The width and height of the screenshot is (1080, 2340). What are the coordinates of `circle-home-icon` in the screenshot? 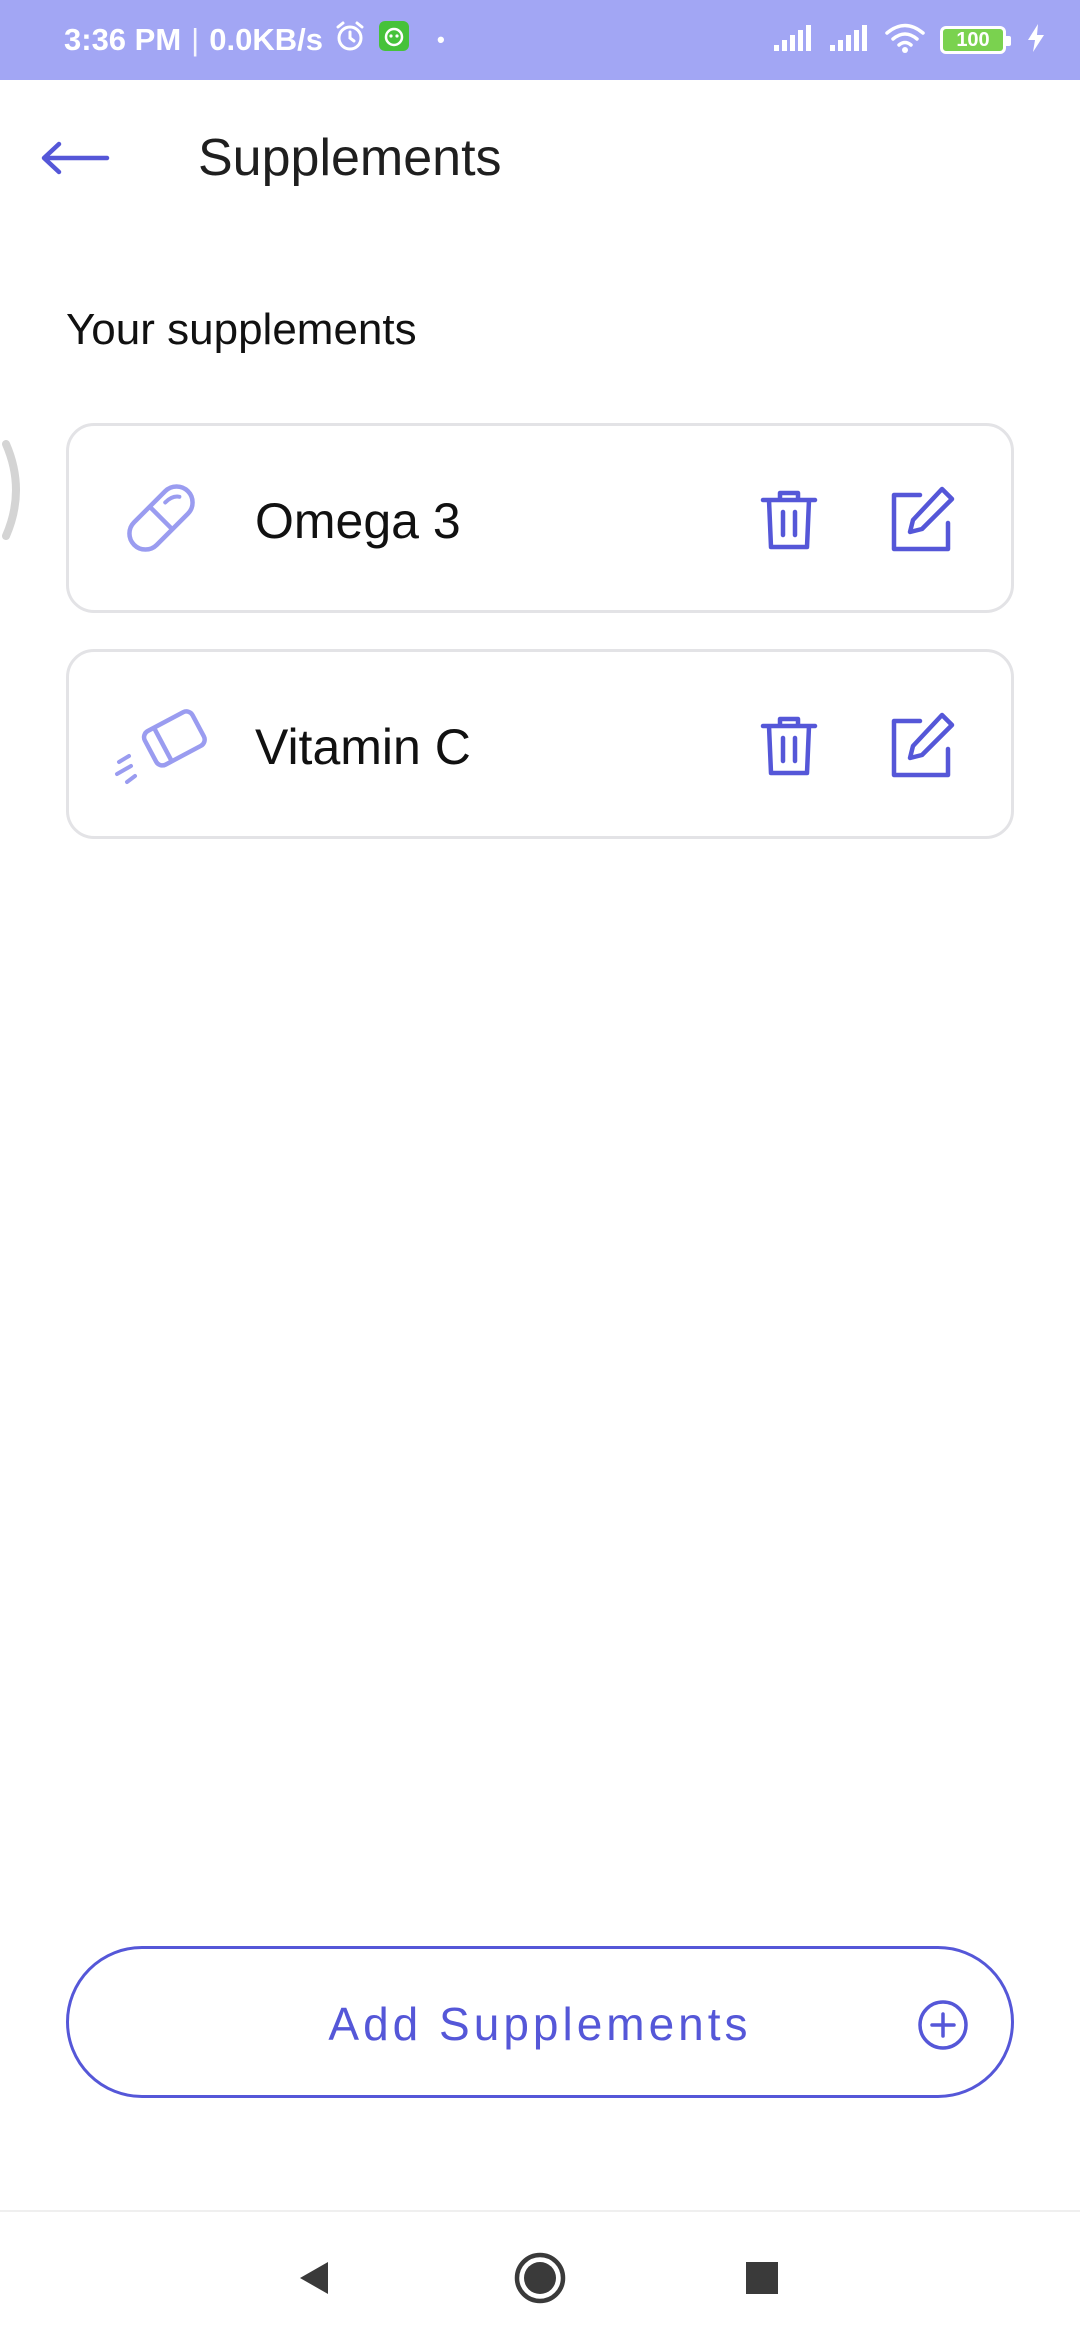 It's located at (540, 2278).